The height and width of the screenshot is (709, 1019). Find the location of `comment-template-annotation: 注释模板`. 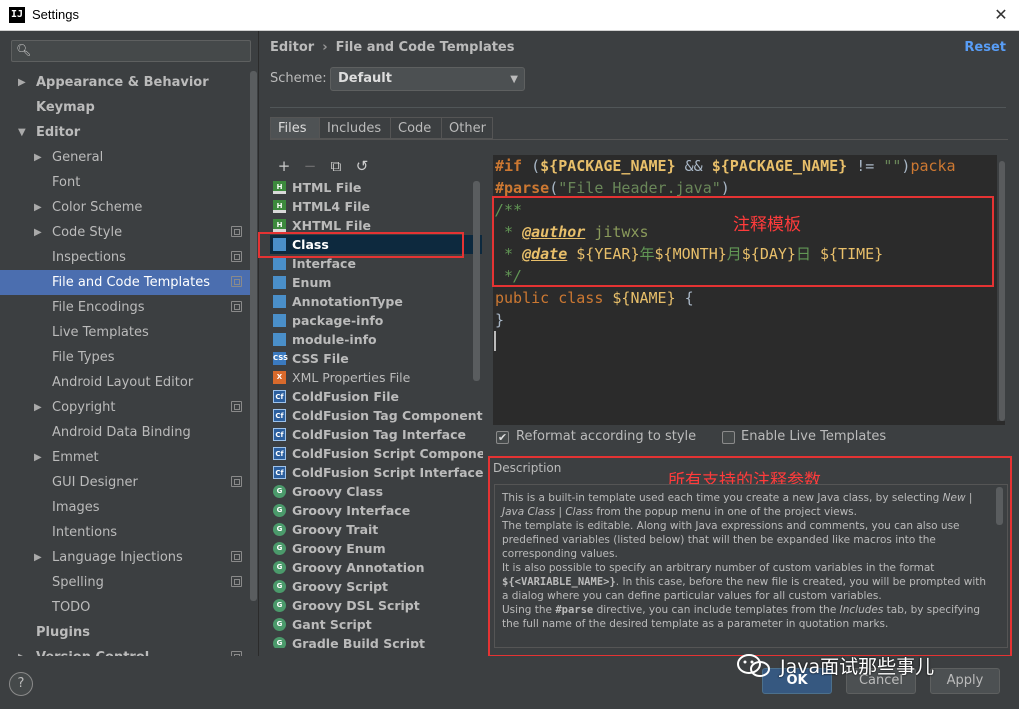

comment-template-annotation: 注释模板 is located at coordinates (767, 225).